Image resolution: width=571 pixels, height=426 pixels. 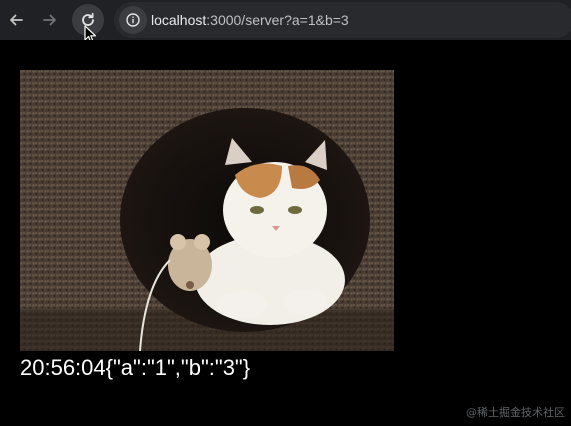 I want to click on url-path: :3000/server?a=1&b=3, so click(x=277, y=20).